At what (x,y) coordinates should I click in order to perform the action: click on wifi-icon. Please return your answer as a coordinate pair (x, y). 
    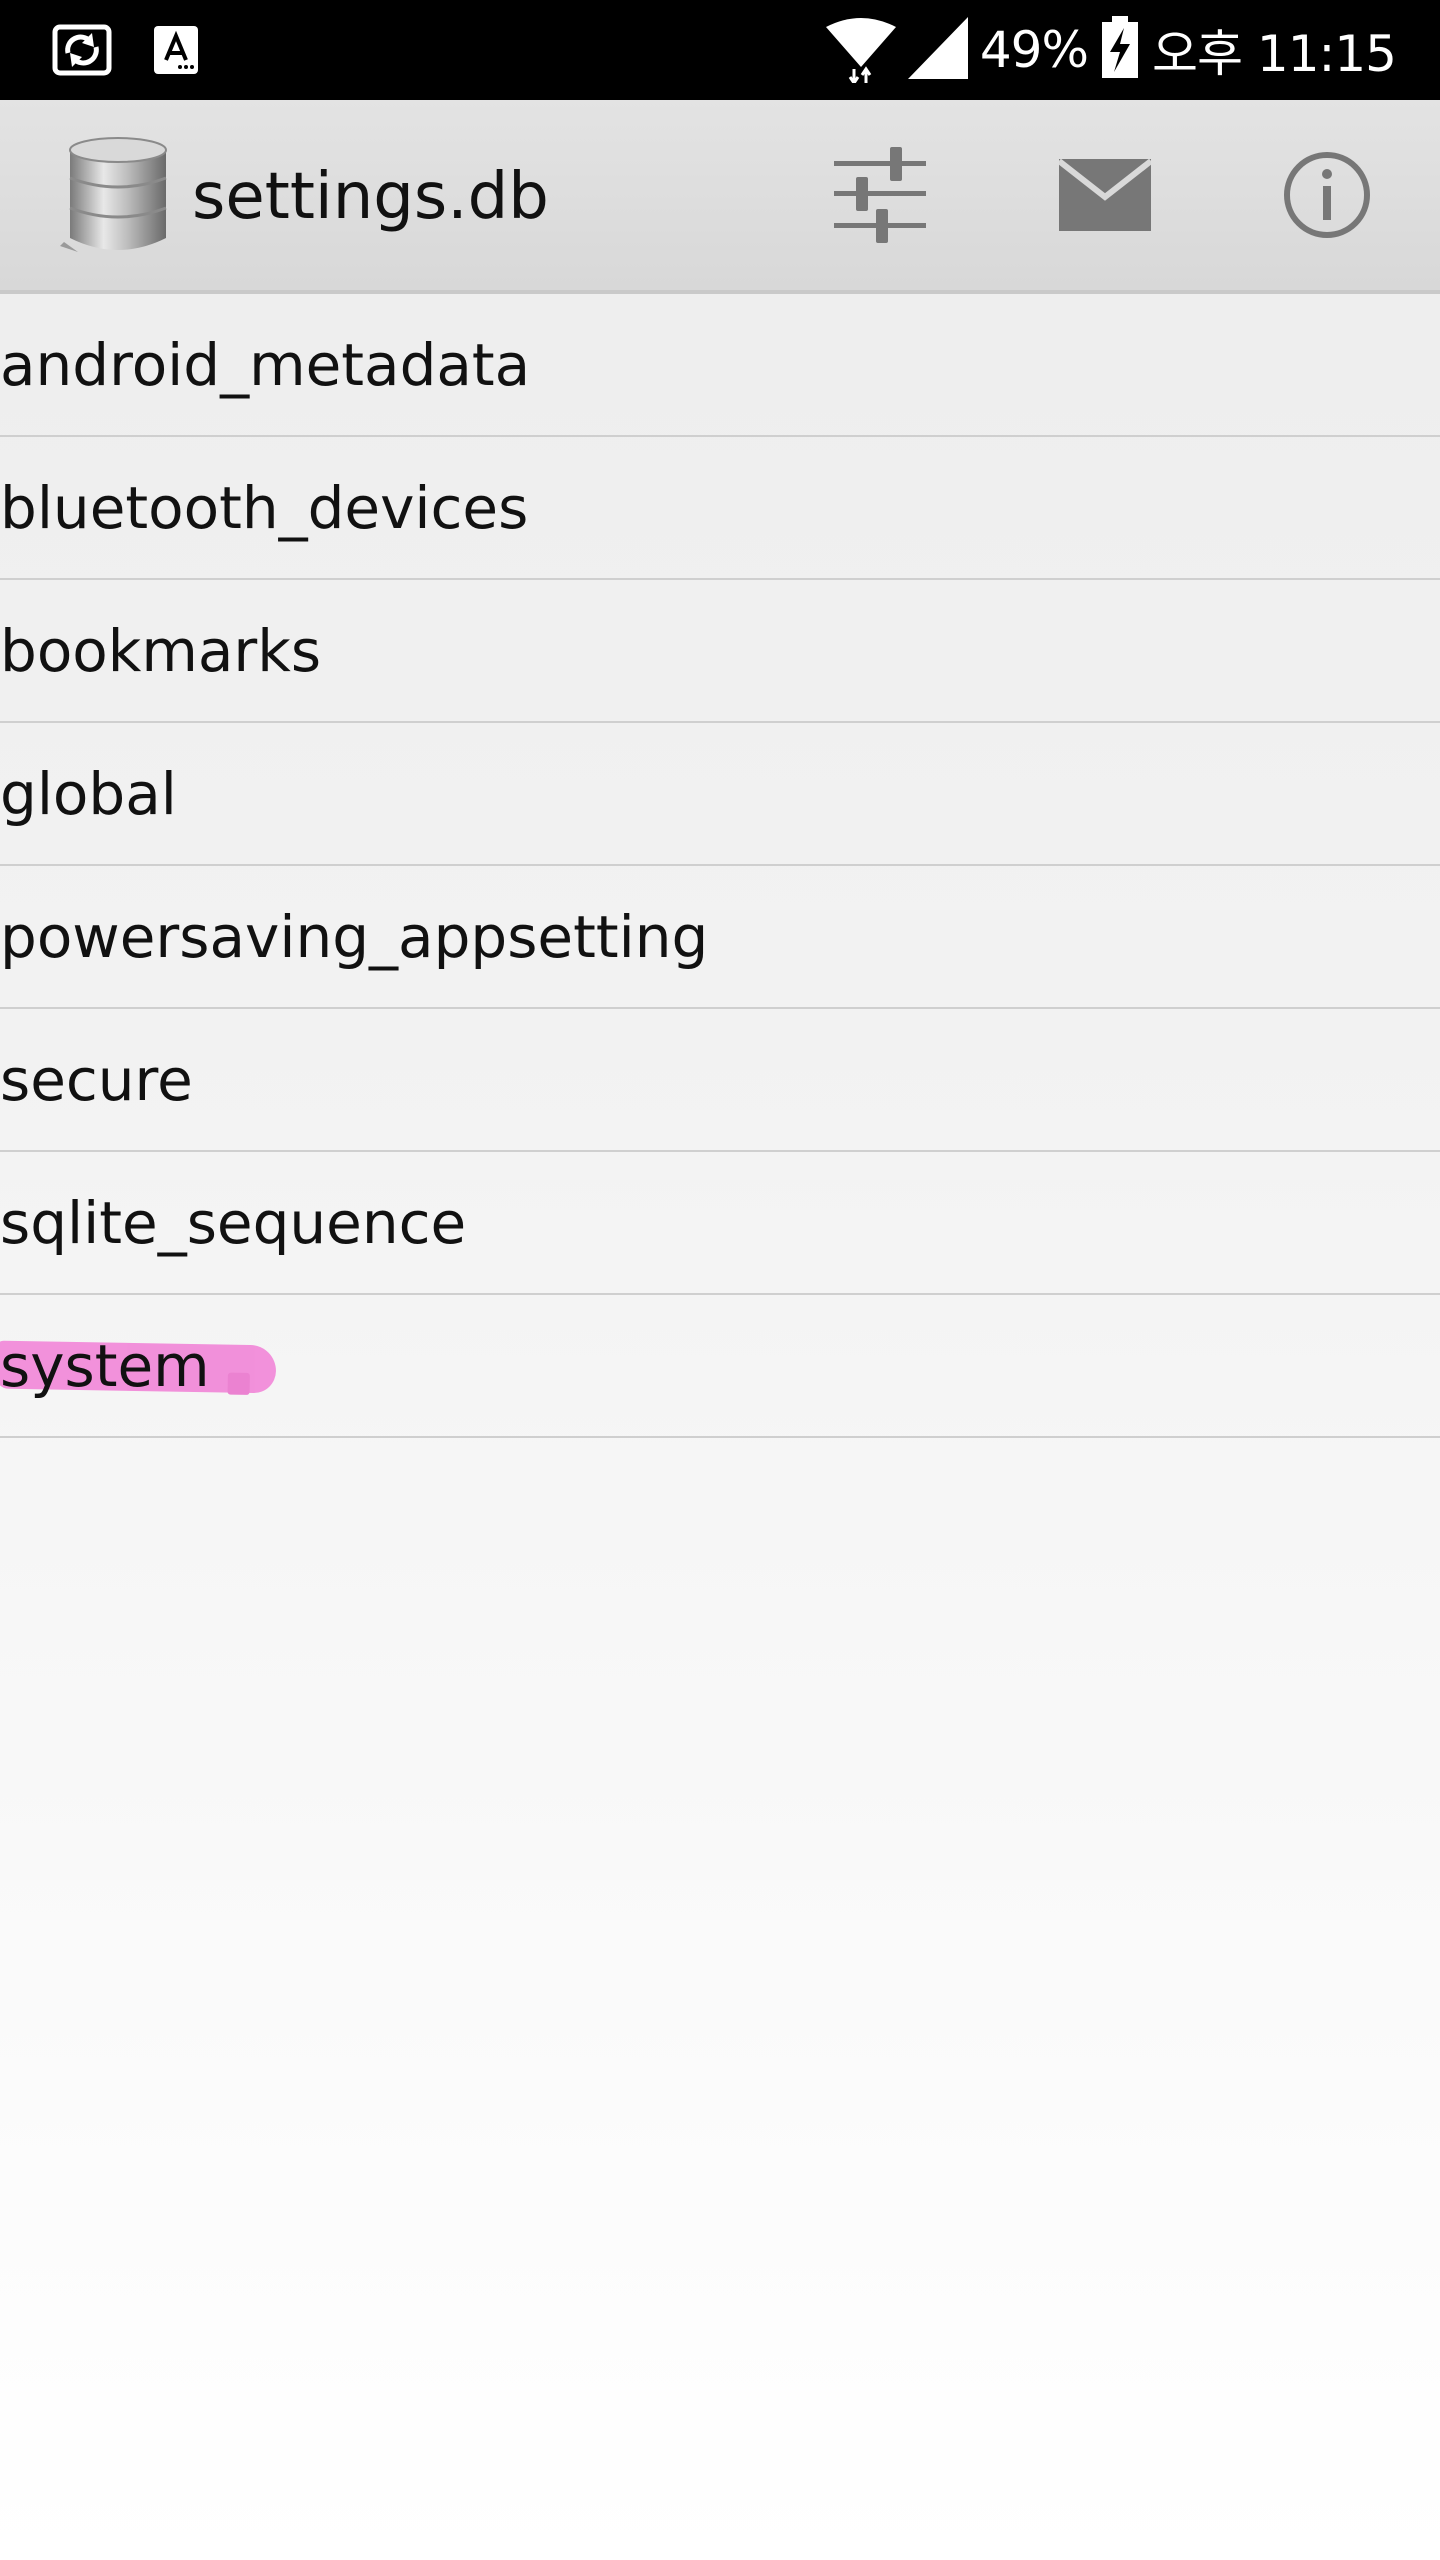
    Looking at the image, I should click on (860, 50).